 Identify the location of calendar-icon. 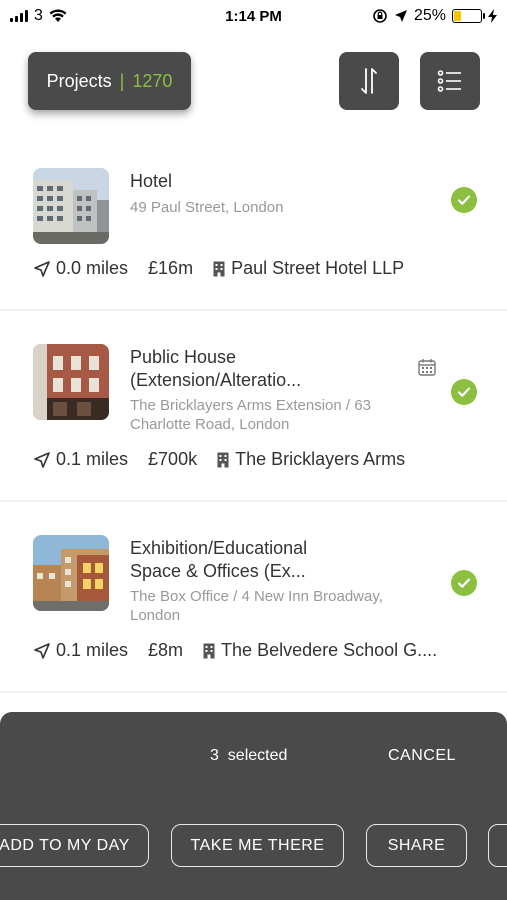
(427, 367).